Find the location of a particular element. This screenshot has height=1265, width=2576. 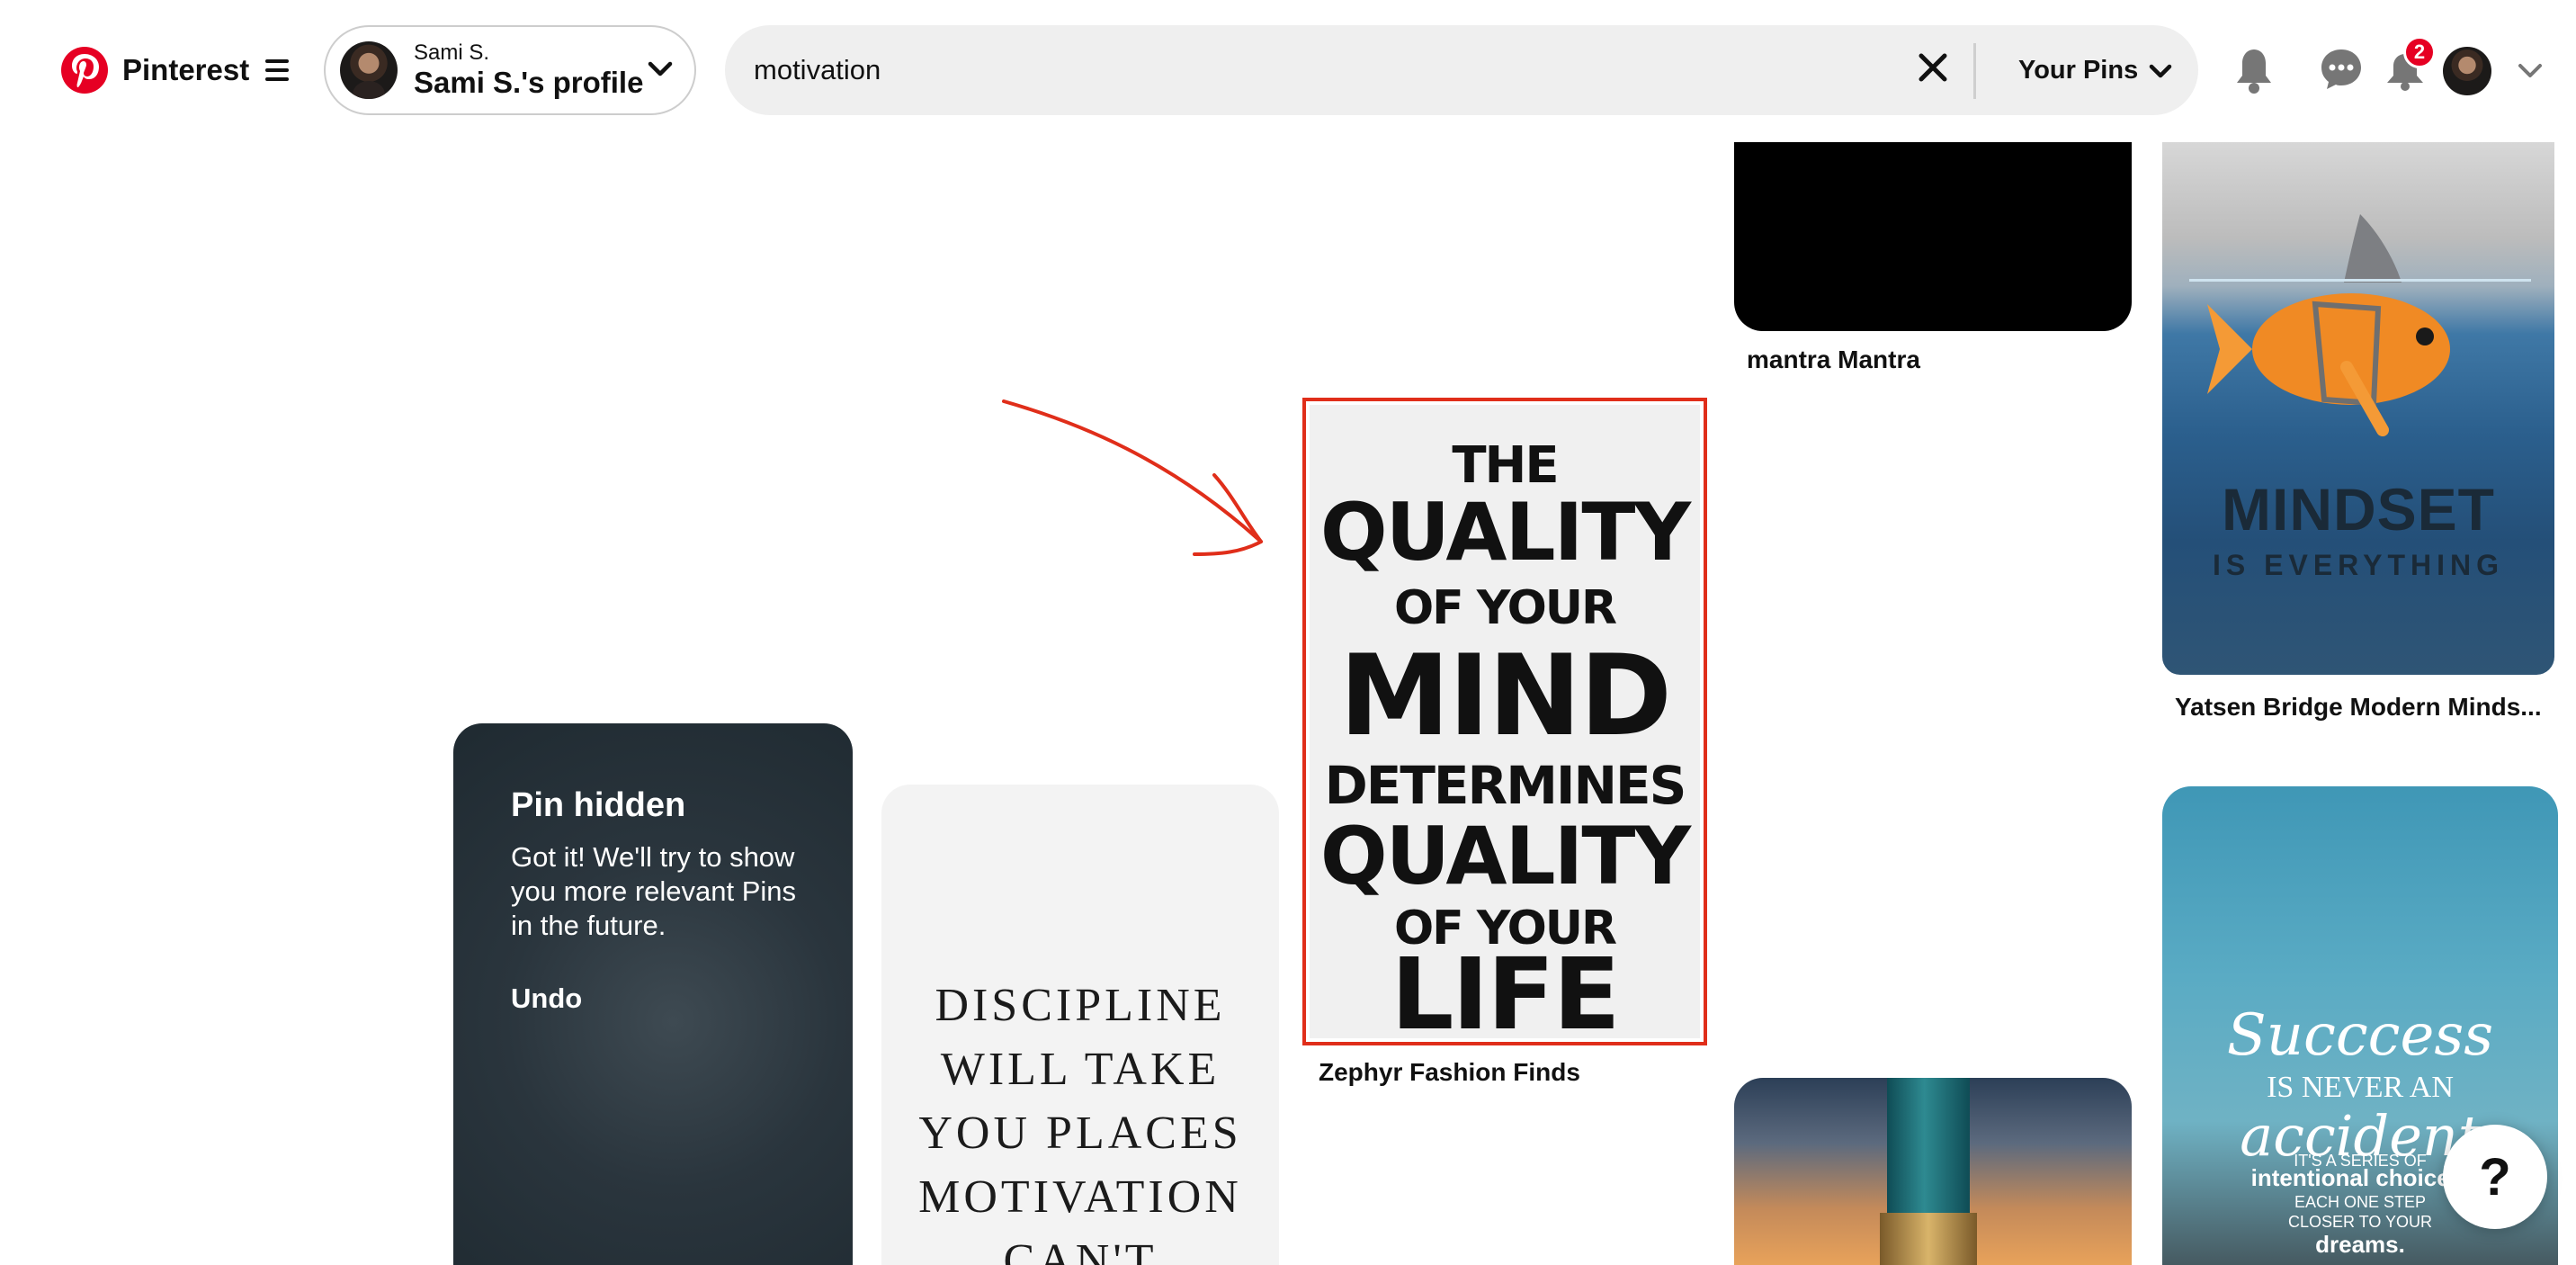

pin-quote-line: dreams. is located at coordinates (2360, 1245).